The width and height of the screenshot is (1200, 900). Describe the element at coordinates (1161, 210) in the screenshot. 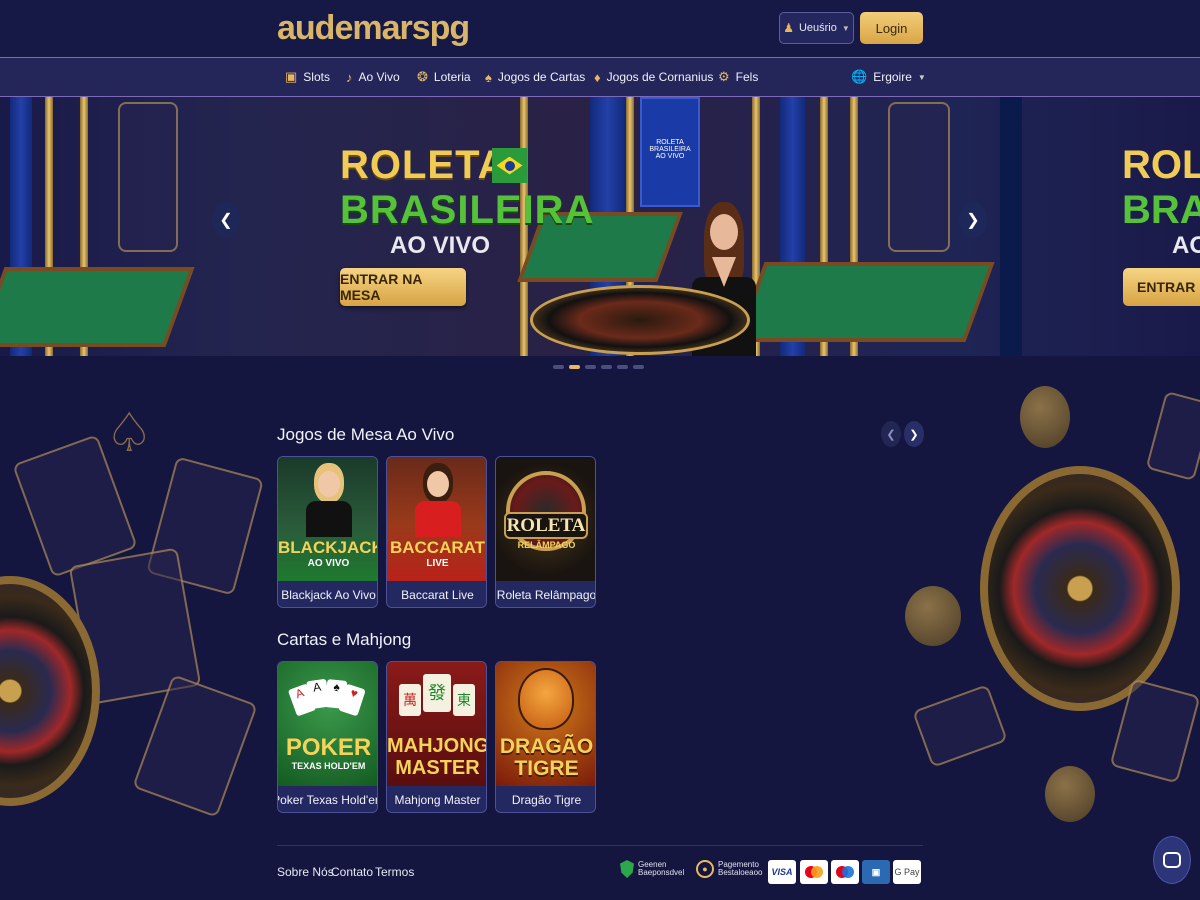

I see `next-slide-title-line2: BRASILEIRA` at that location.